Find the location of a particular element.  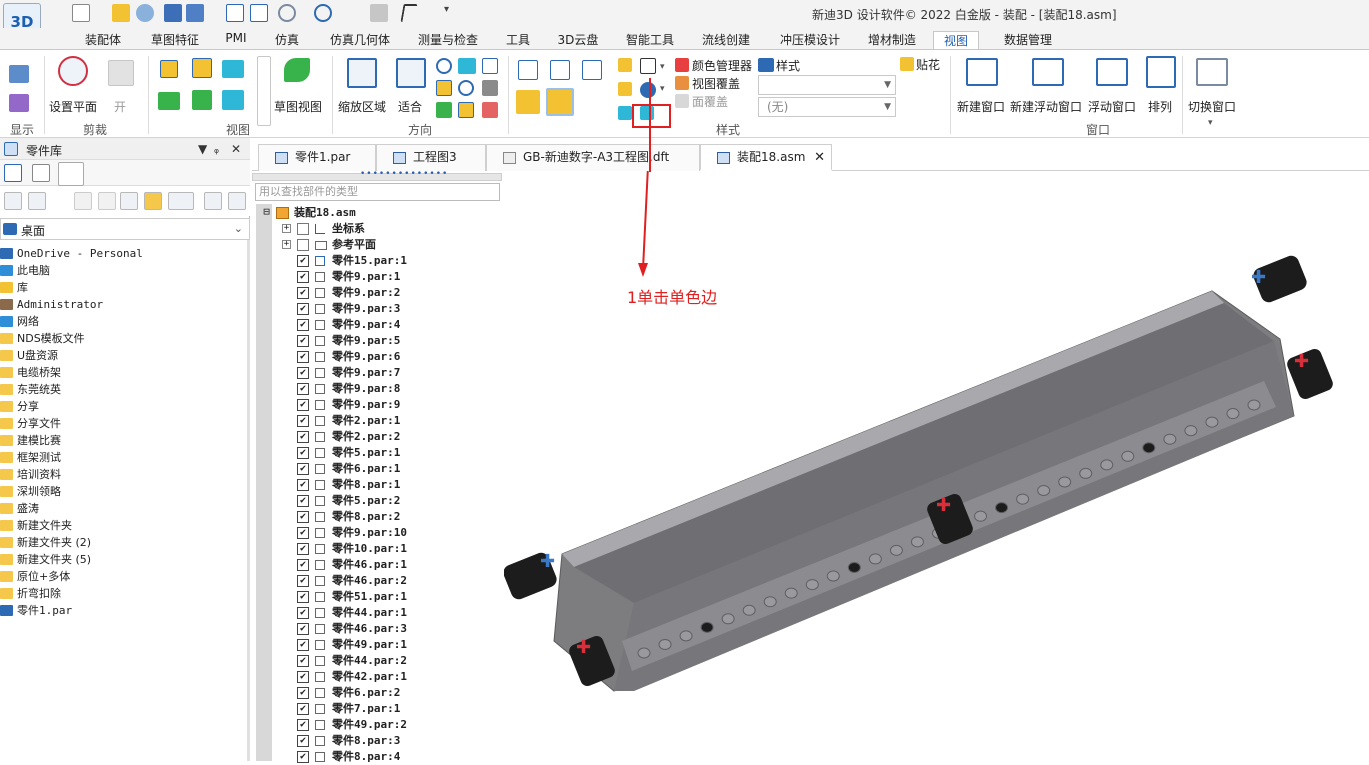

tree-part-row: ✔ 零件49.par:1 is located at coordinates (377, 645).